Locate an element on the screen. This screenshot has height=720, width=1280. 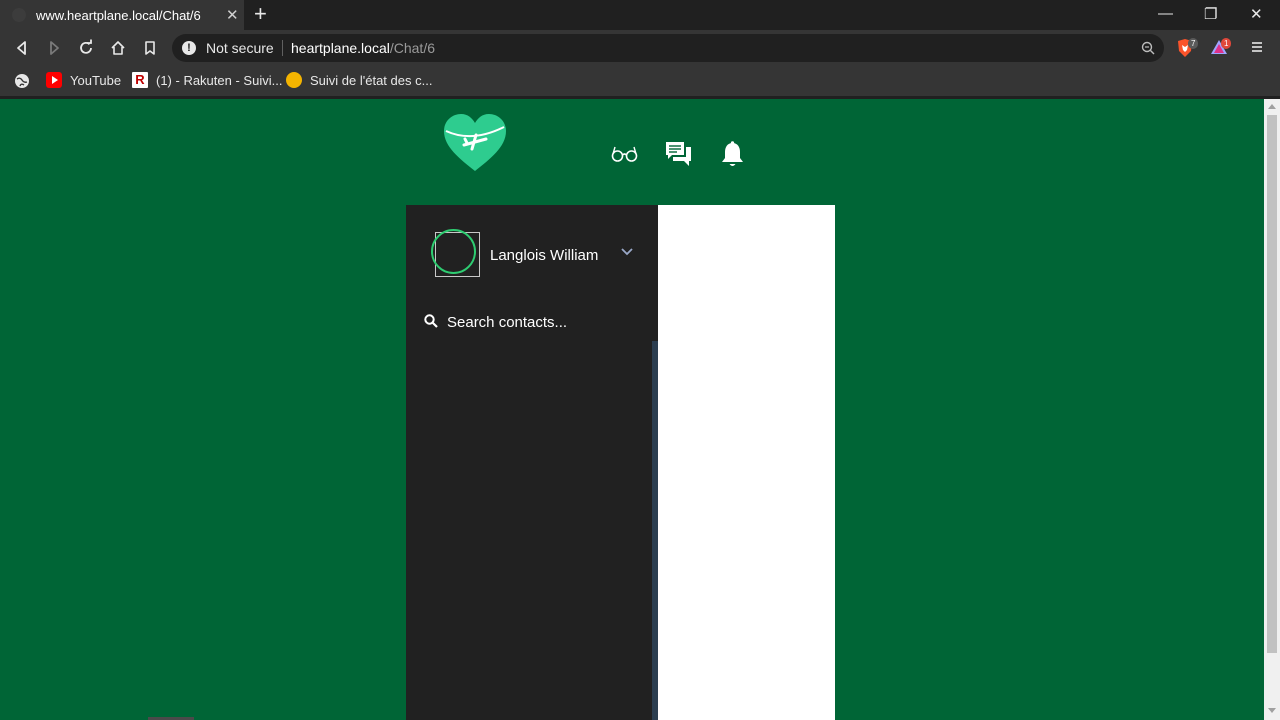
search-icon is located at coordinates (431, 321).